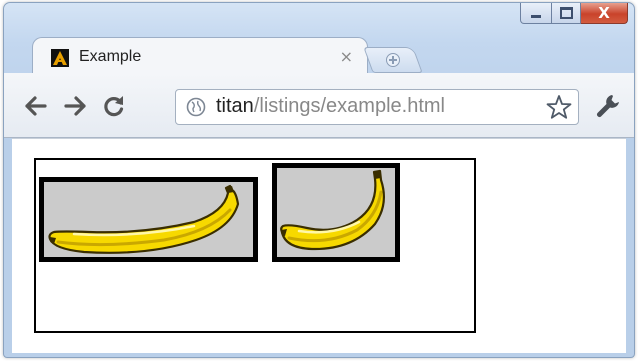 The height and width of the screenshot is (361, 638). I want to click on arrow-left-icon, so click(36, 106).